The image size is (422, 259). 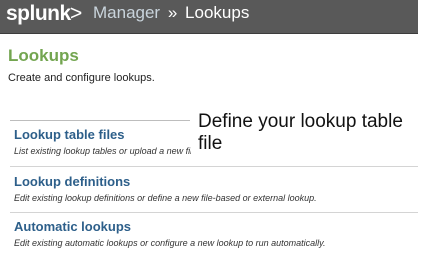 I want to click on top-navigation-bar: splunk > Manager » Lookups, so click(x=209, y=17).